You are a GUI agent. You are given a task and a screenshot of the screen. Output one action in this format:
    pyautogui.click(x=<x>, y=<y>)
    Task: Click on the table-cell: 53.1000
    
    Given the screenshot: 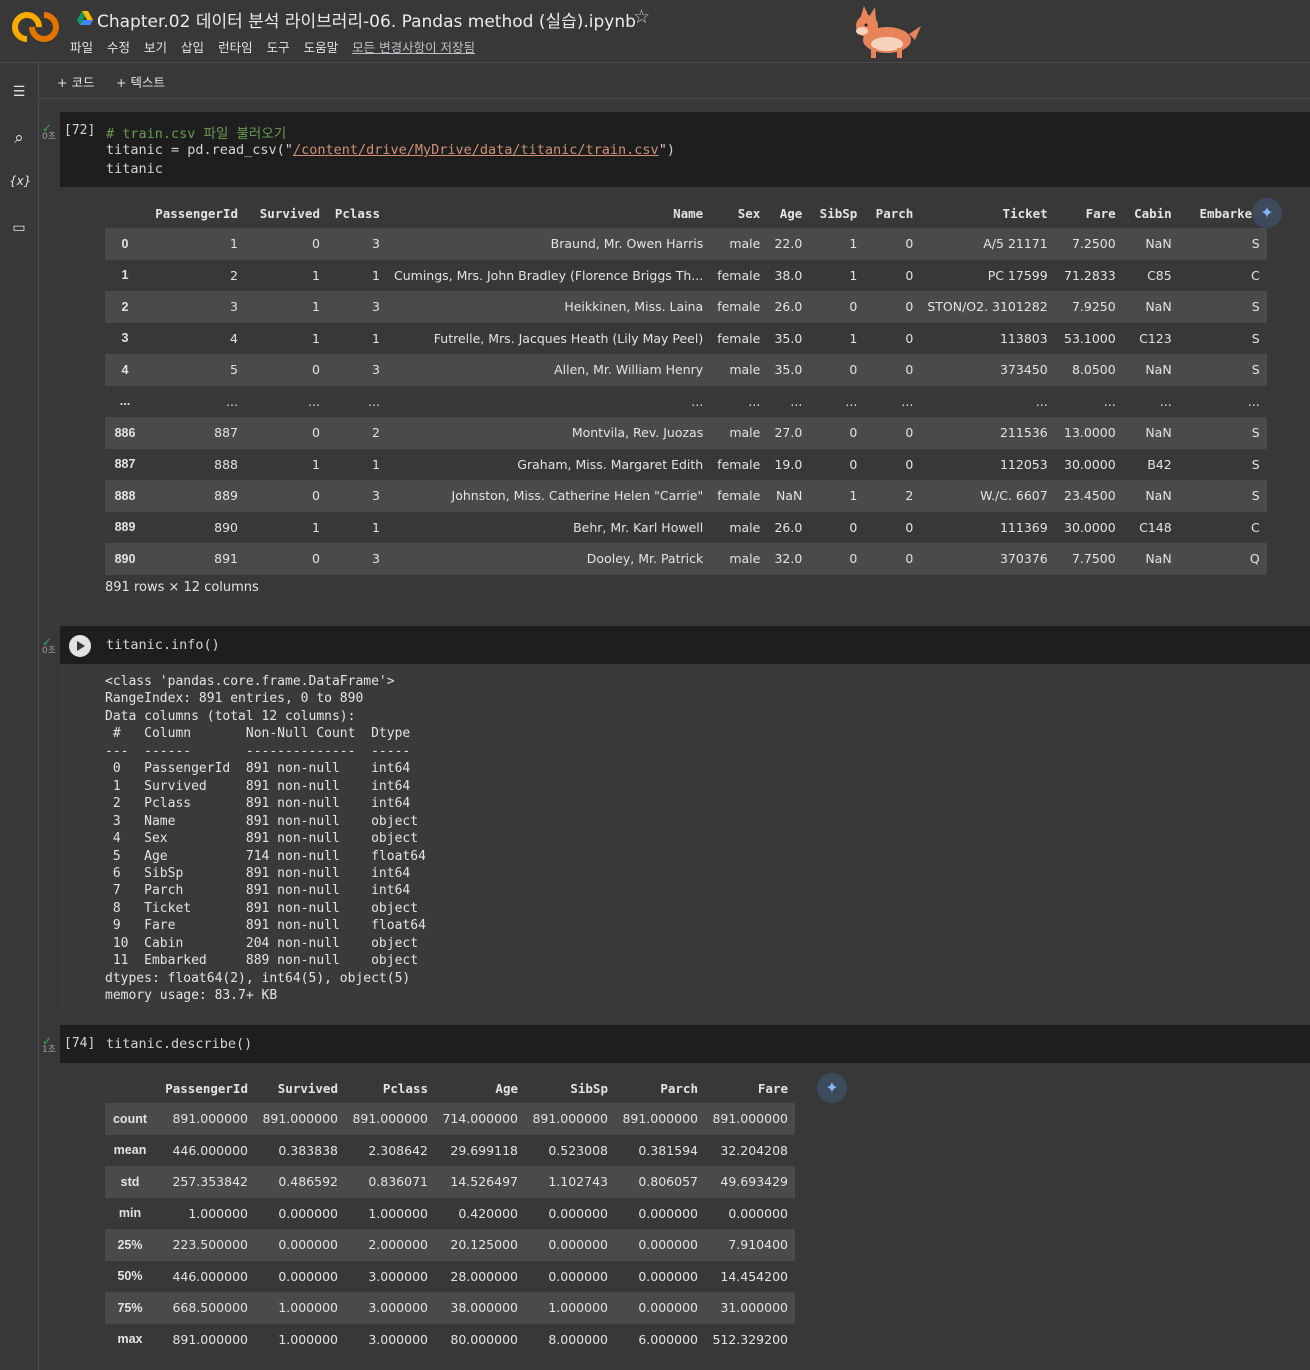 What is the action you would take?
    pyautogui.click(x=1090, y=338)
    